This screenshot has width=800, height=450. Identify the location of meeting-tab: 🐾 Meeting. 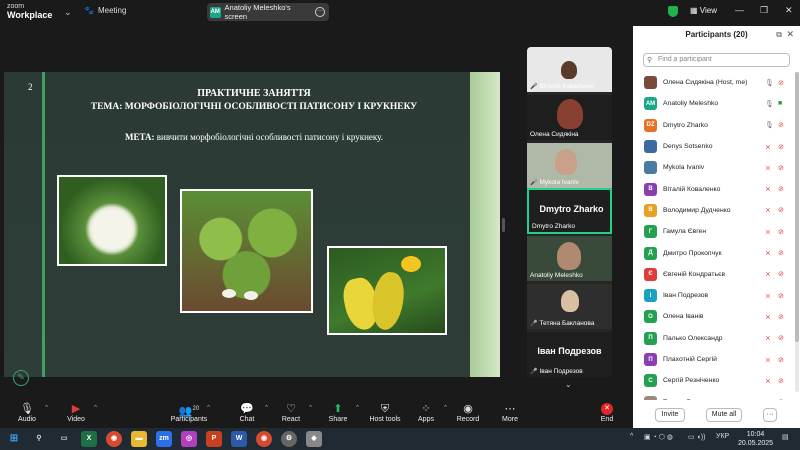
(105, 10).